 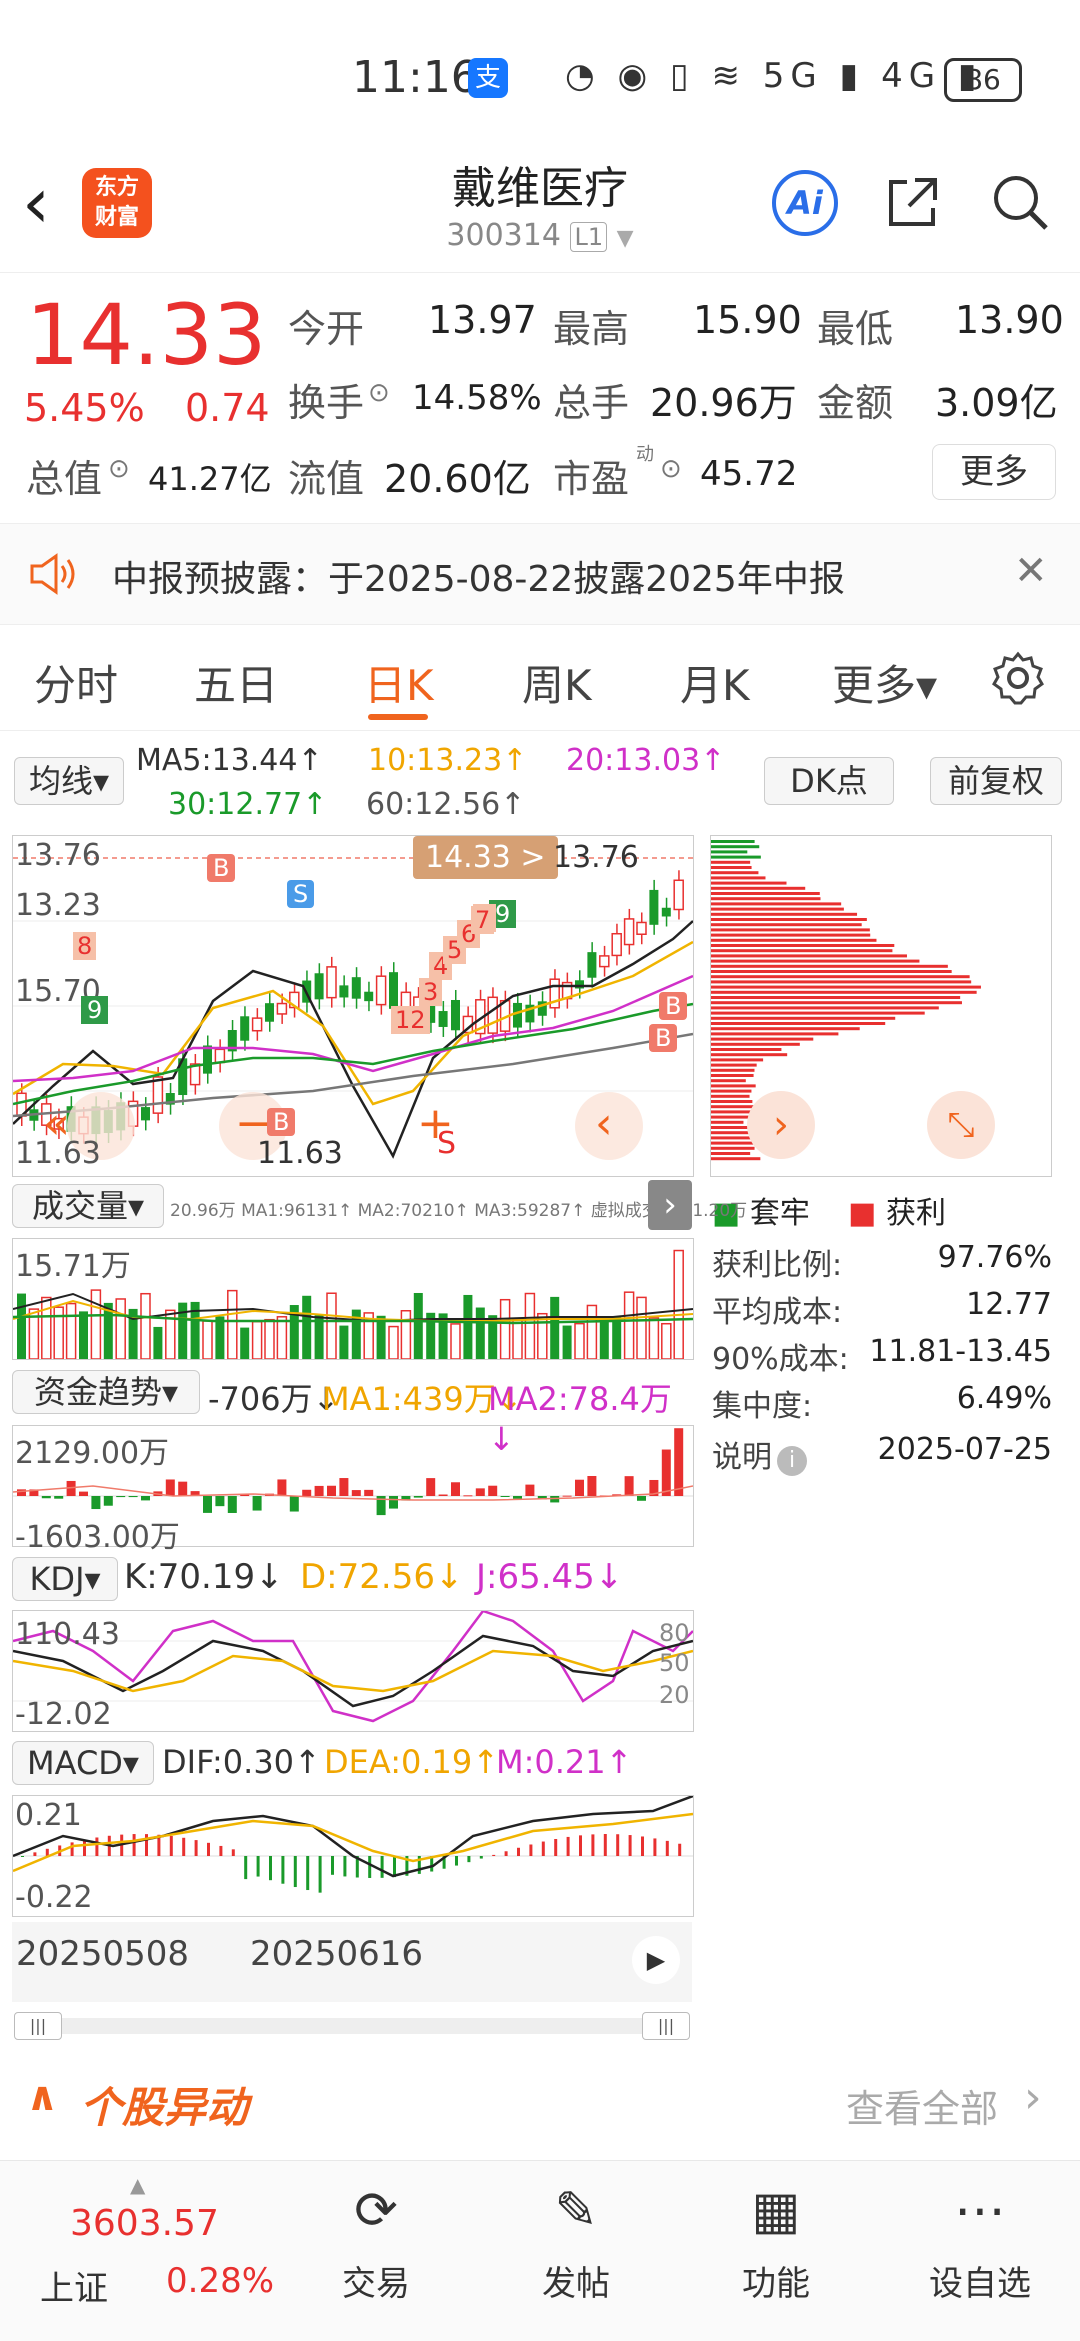 I want to click on range-slider: ||| |||, so click(x=352, y=2026).